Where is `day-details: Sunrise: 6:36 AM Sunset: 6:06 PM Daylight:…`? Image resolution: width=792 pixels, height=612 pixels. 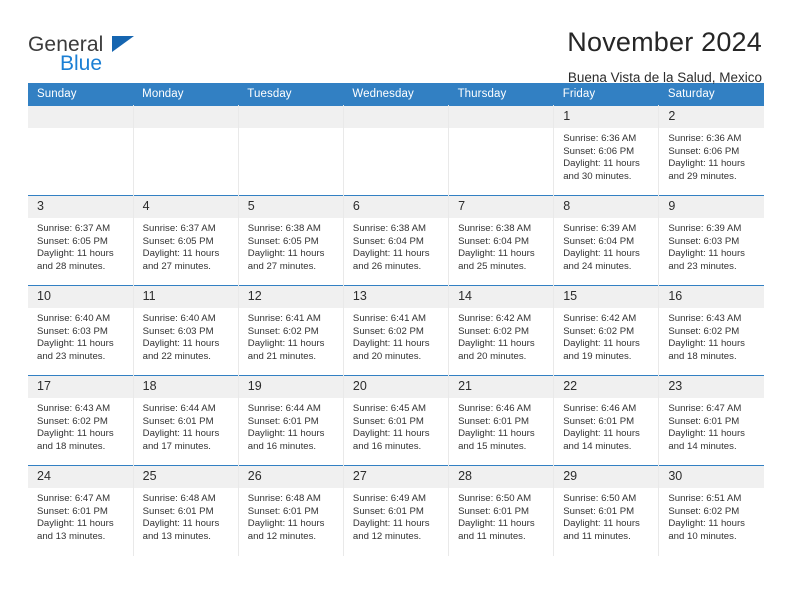 day-details: Sunrise: 6:36 AM Sunset: 6:06 PM Daylight:… is located at coordinates (606, 155).